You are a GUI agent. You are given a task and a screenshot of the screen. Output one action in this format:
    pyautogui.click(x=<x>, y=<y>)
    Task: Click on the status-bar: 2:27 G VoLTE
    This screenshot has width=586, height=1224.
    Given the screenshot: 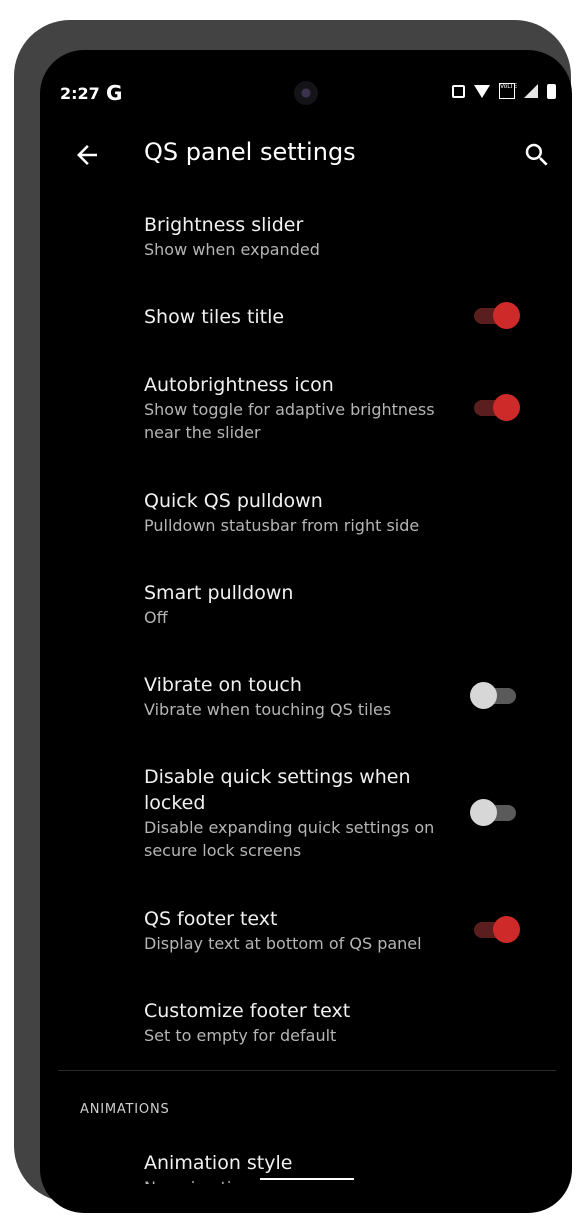 What is the action you would take?
    pyautogui.click(x=306, y=79)
    